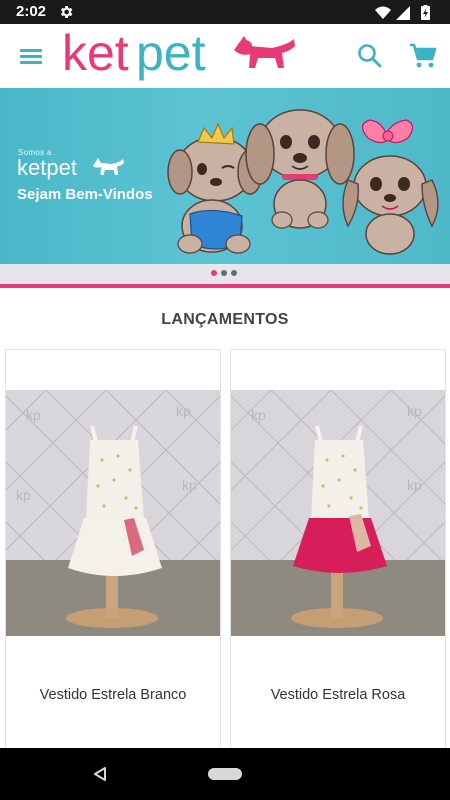 The height and width of the screenshot is (800, 450). What do you see at coordinates (338, 695) in the screenshot?
I see `product-name: Vestido Estrela Rosa` at bounding box center [338, 695].